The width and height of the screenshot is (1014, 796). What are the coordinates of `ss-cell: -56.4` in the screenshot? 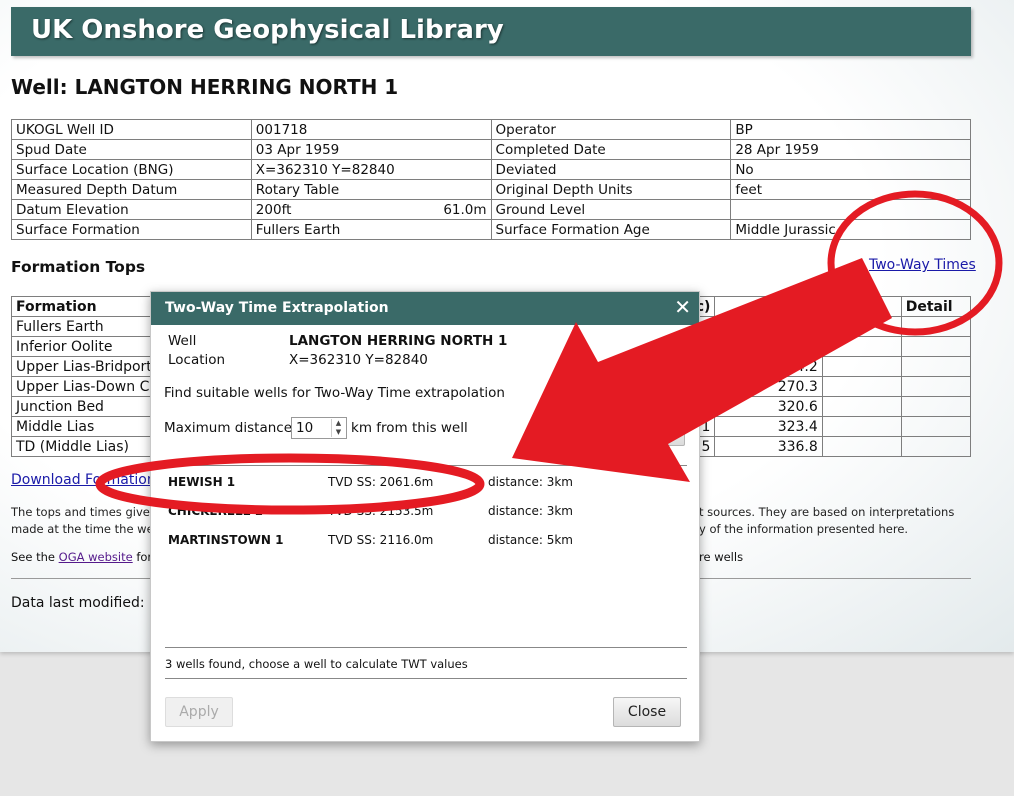 It's located at (768, 326).